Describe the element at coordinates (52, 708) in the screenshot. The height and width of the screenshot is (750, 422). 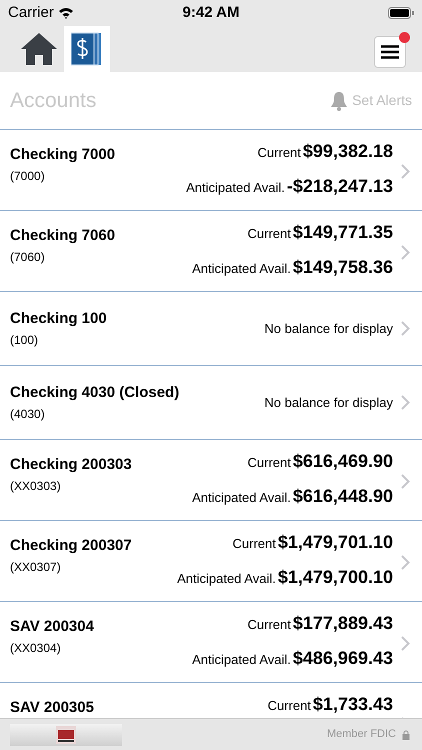
I see `account-name: SAV 200305` at that location.